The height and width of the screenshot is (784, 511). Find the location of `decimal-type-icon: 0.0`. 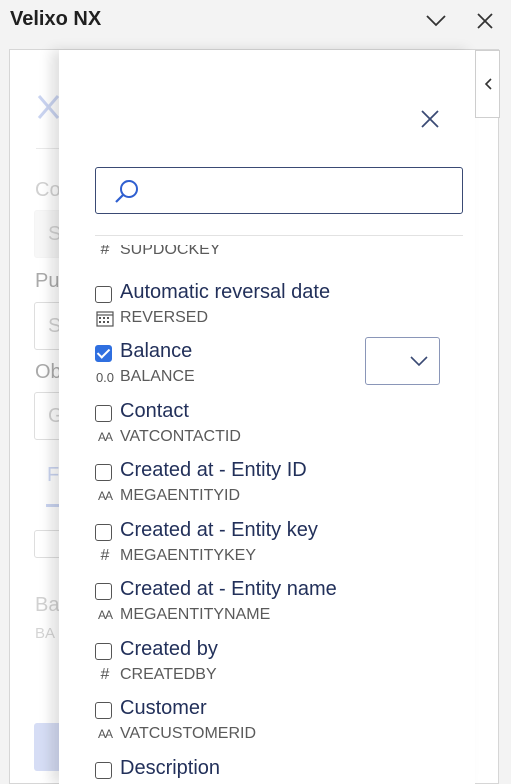

decimal-type-icon: 0.0 is located at coordinates (105, 377).